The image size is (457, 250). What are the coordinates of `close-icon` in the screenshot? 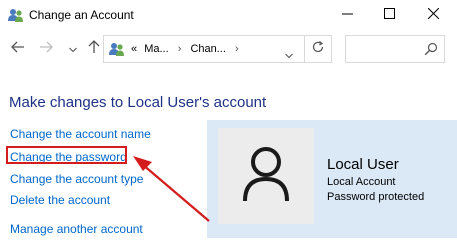 It's located at (433, 15).